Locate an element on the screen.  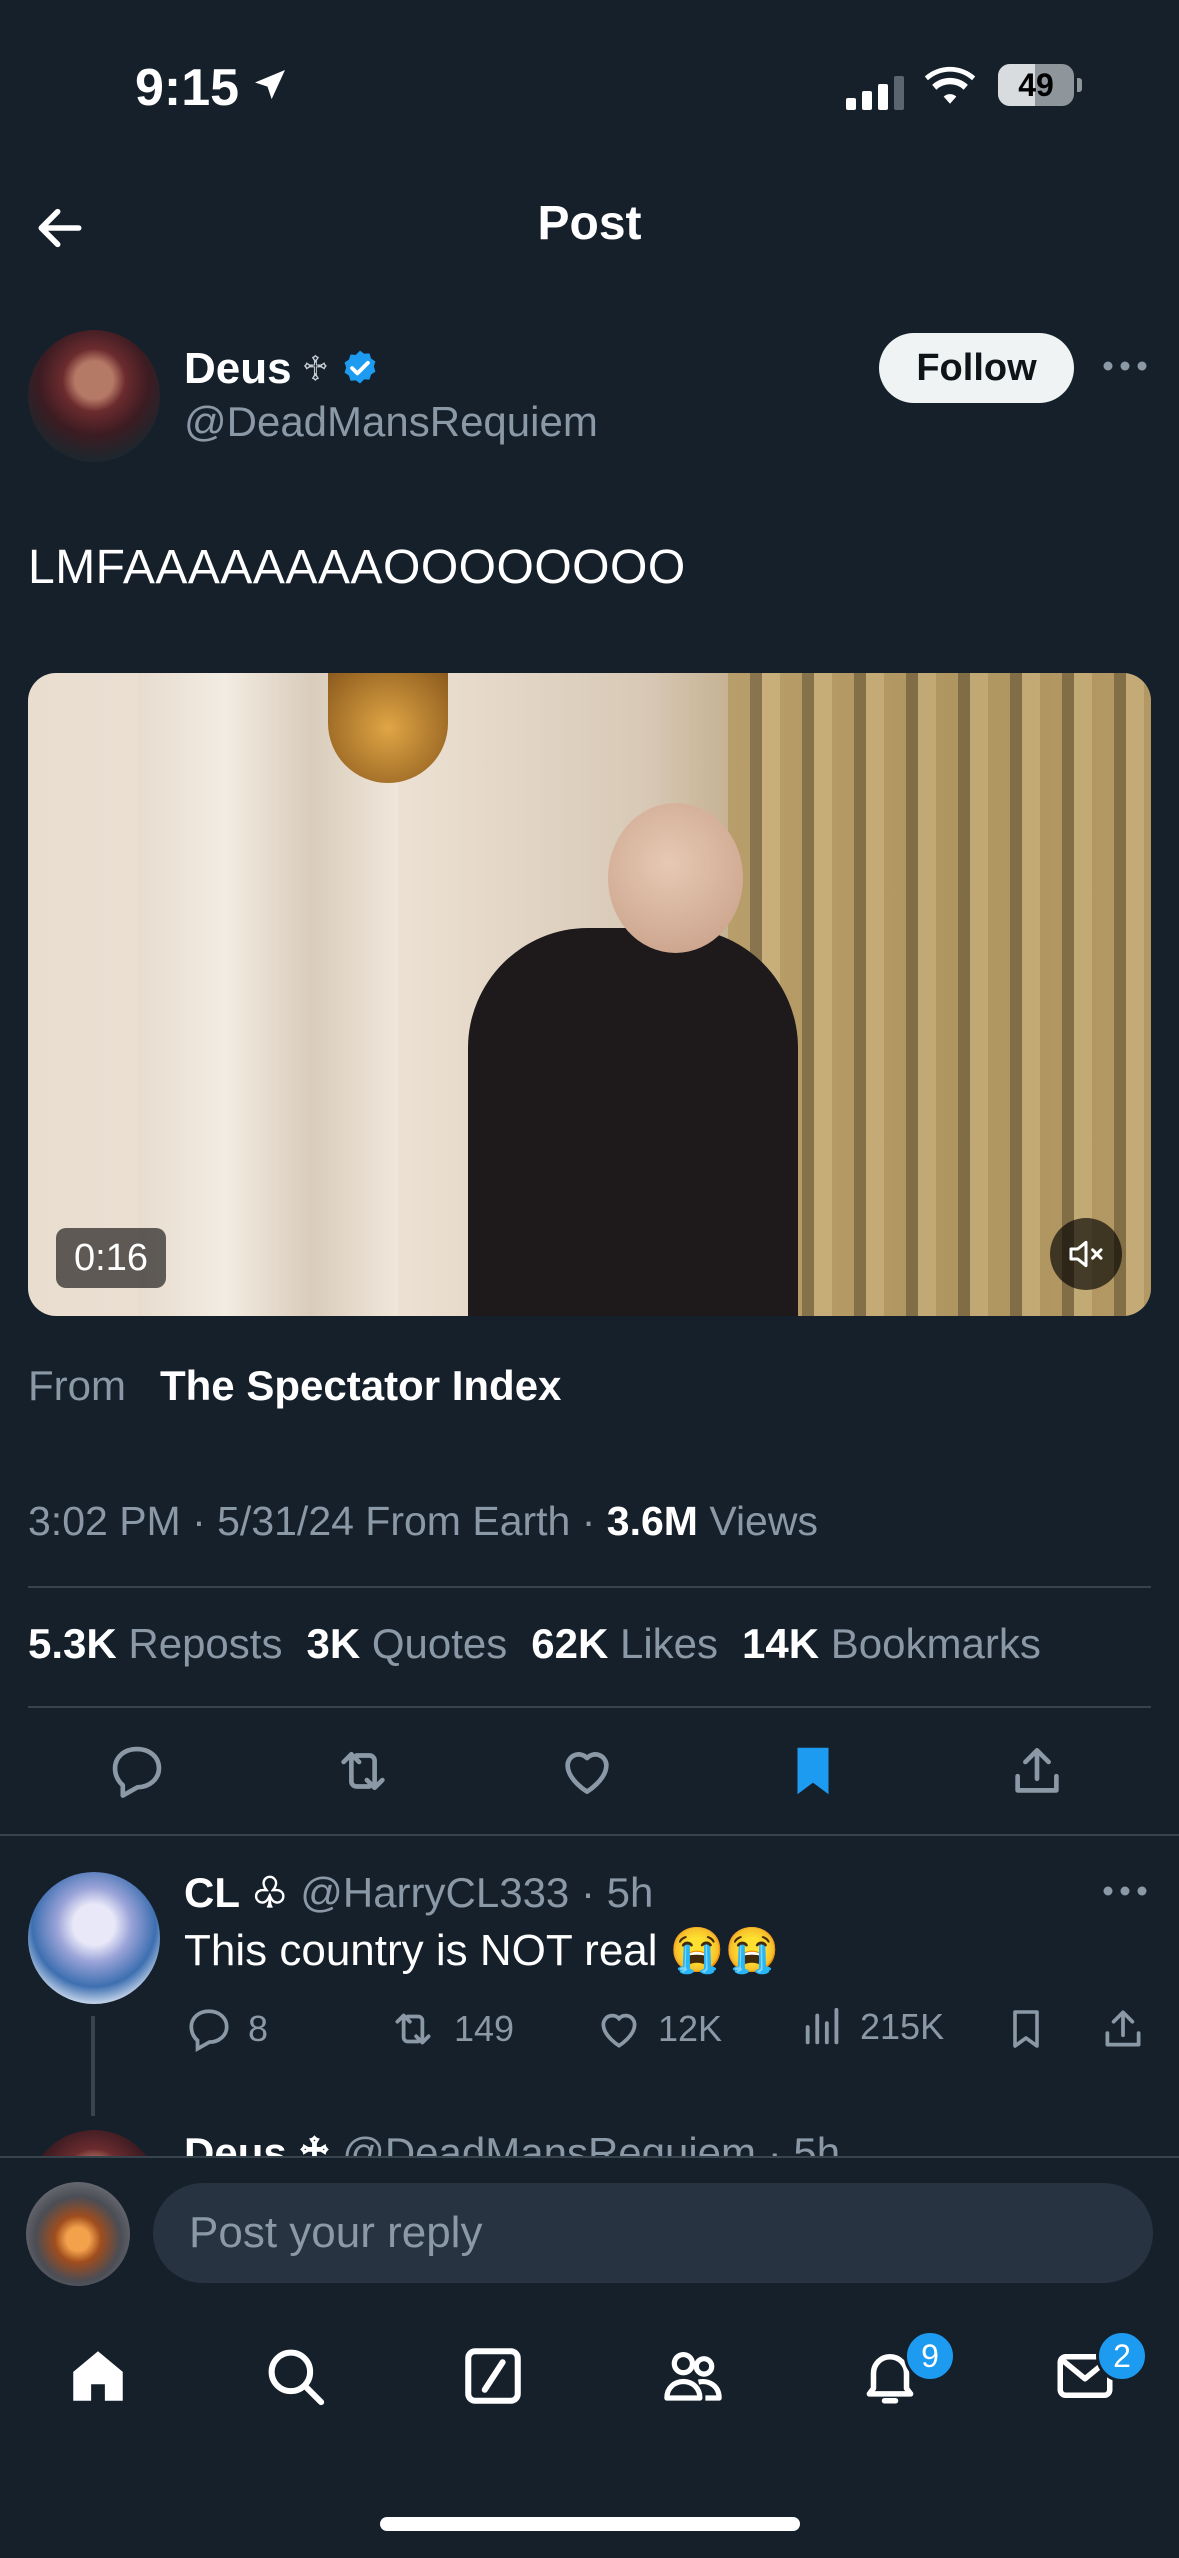
bookmark-icon is located at coordinates (813, 1771).